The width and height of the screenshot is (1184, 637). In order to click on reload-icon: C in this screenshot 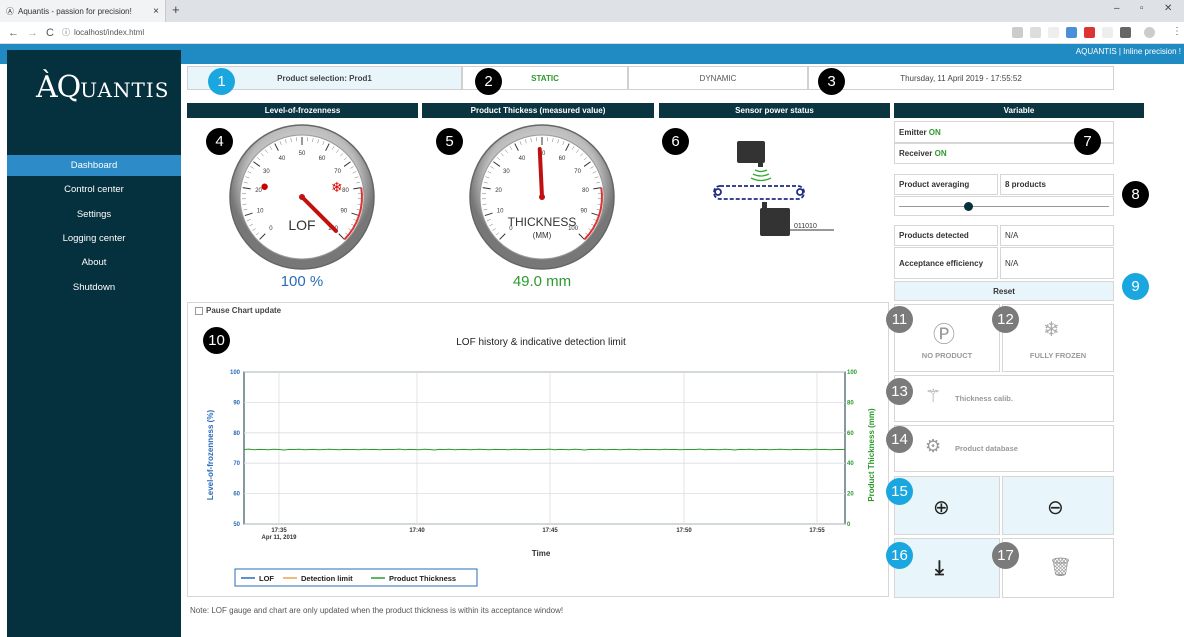, I will do `click(50, 33)`.